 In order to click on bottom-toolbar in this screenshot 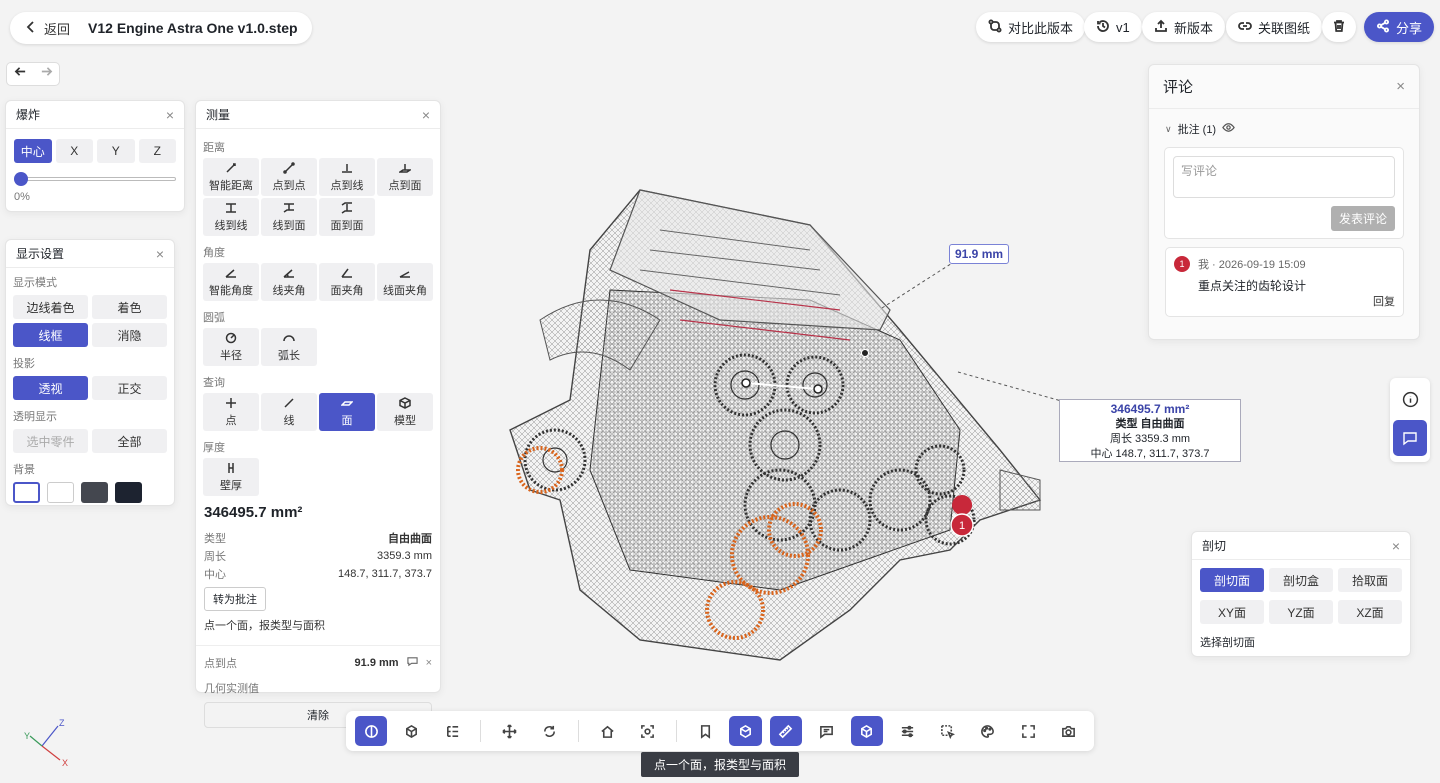, I will do `click(720, 731)`.